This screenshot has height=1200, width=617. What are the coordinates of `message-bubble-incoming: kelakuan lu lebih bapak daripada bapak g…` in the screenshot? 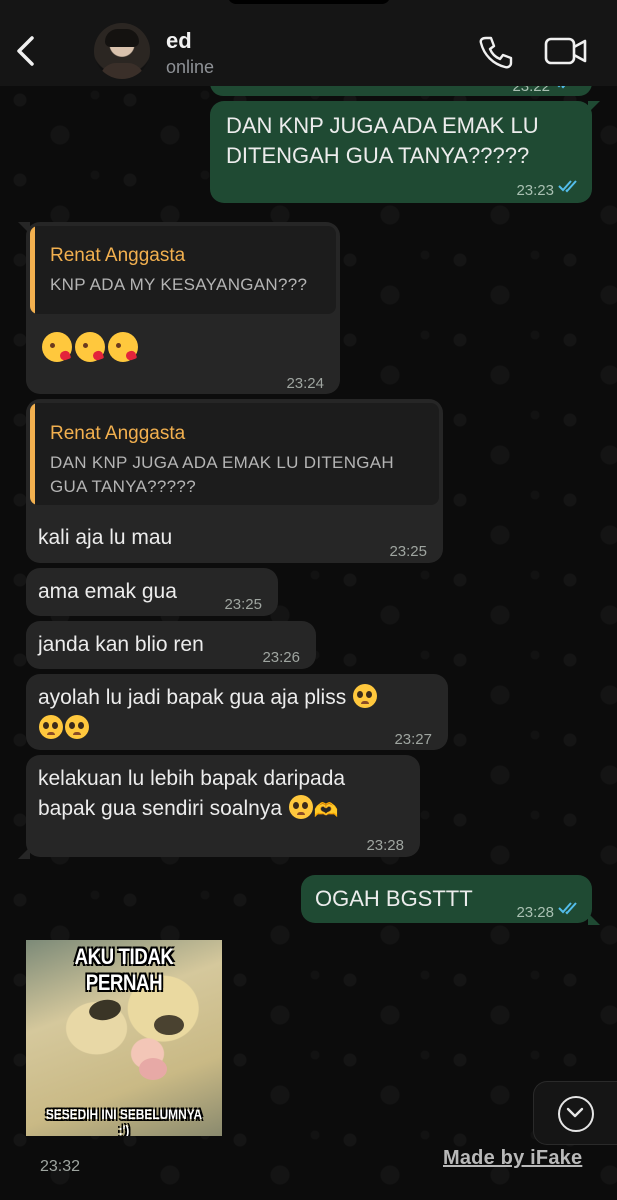 It's located at (219, 807).